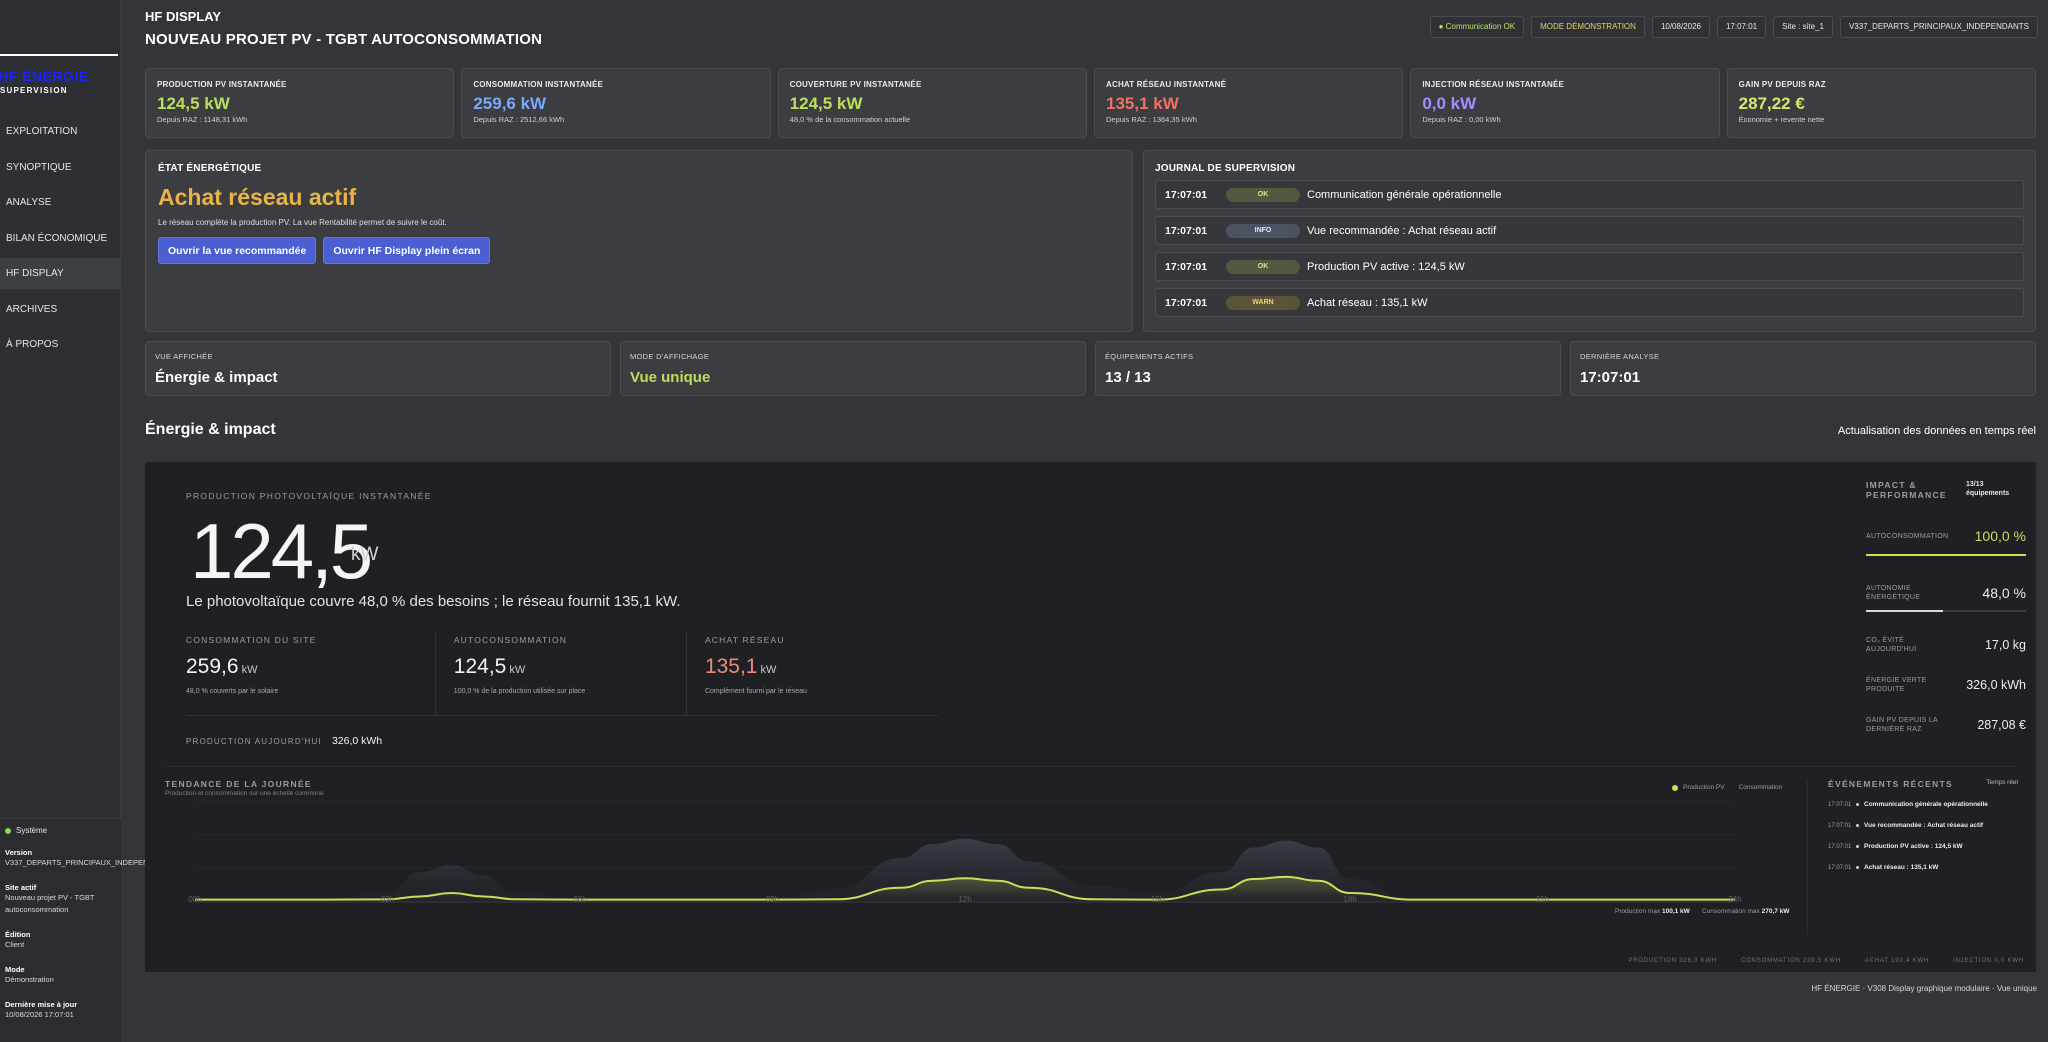 Image resolution: width=2048 pixels, height=1042 pixels. What do you see at coordinates (1890, 784) in the screenshot?
I see `events-title: ÉVÉNEMENTS RÉCENTS` at bounding box center [1890, 784].